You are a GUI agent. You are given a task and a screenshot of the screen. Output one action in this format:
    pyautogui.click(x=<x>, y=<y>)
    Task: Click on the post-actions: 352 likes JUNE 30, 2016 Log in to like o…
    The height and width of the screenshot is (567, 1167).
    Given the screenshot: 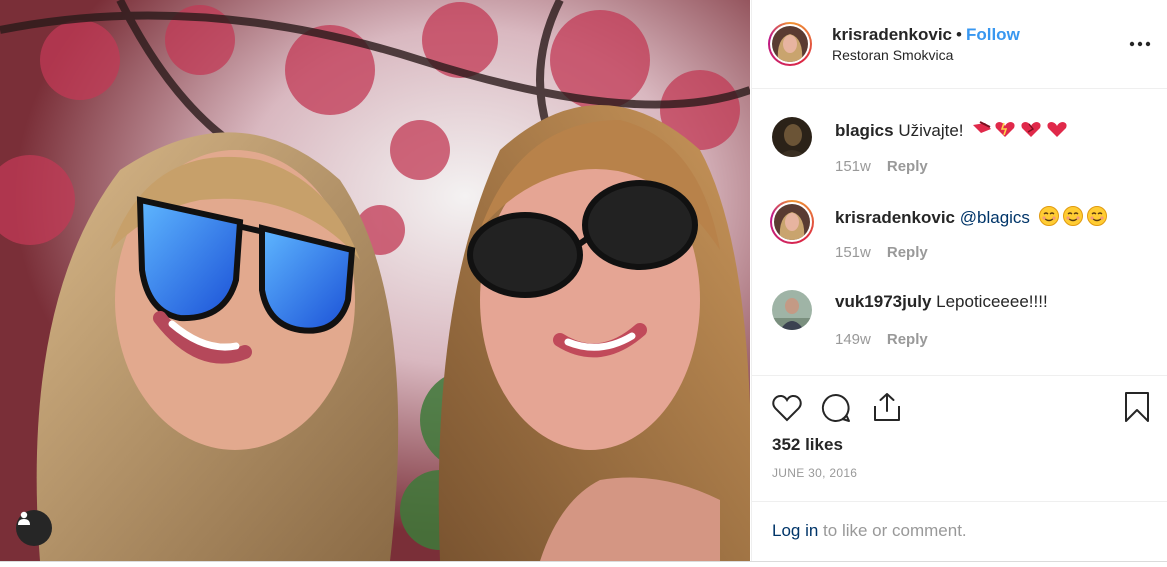 What is the action you would take?
    pyautogui.click(x=959, y=468)
    